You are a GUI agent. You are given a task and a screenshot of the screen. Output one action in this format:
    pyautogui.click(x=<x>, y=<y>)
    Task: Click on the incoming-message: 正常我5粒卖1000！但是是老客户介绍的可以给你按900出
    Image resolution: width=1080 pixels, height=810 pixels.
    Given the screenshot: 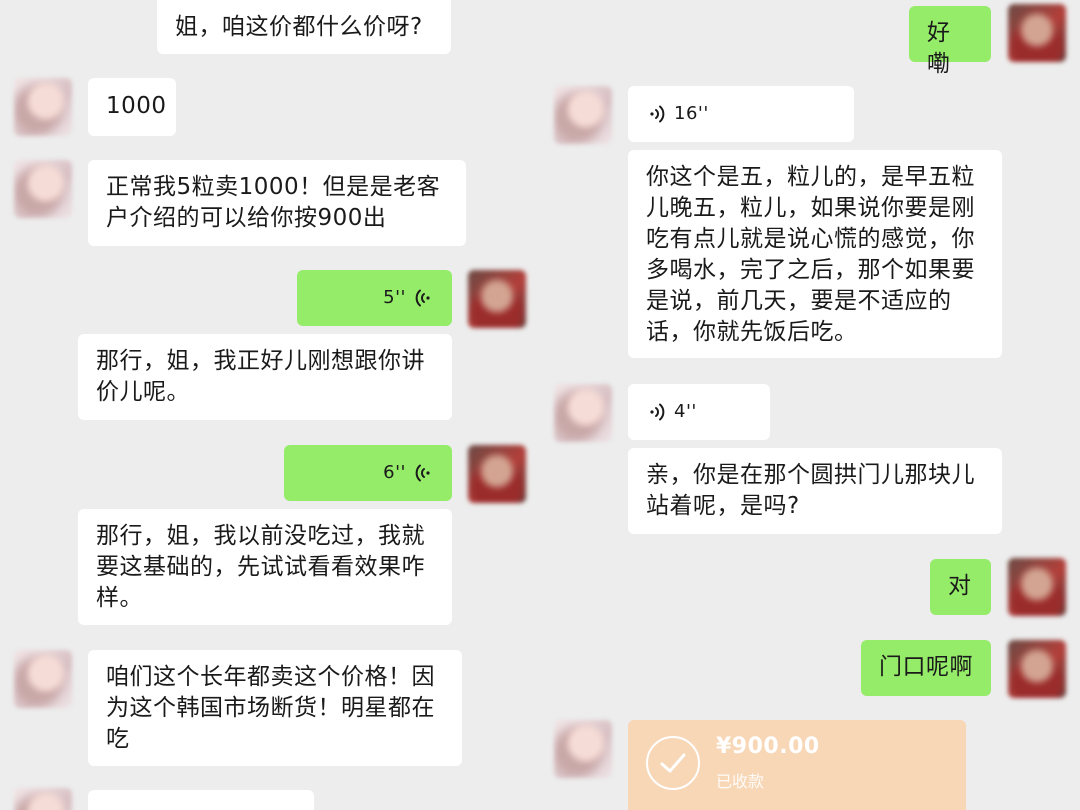 What is the action you would take?
    pyautogui.click(x=277, y=203)
    